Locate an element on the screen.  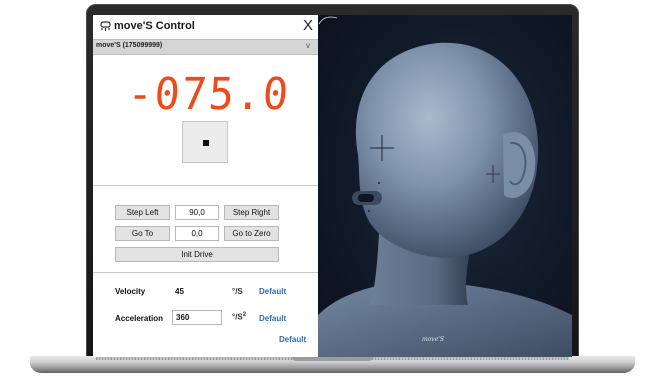
acceleration-input: 360 is located at coordinates (197, 317).